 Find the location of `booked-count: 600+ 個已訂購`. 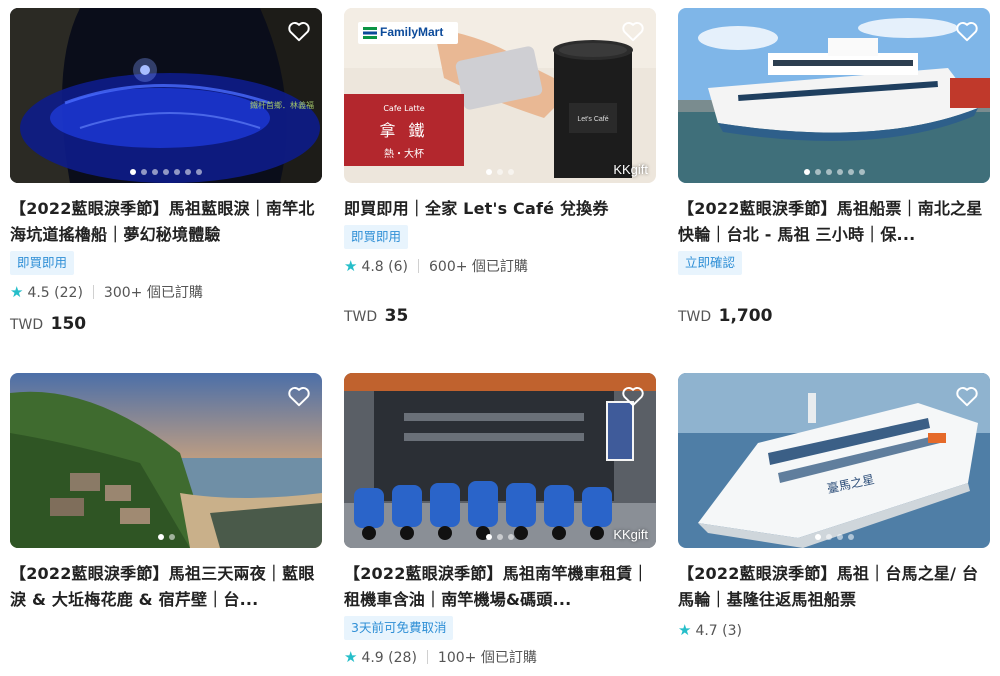

booked-count: 600+ 個已訂購 is located at coordinates (478, 267).